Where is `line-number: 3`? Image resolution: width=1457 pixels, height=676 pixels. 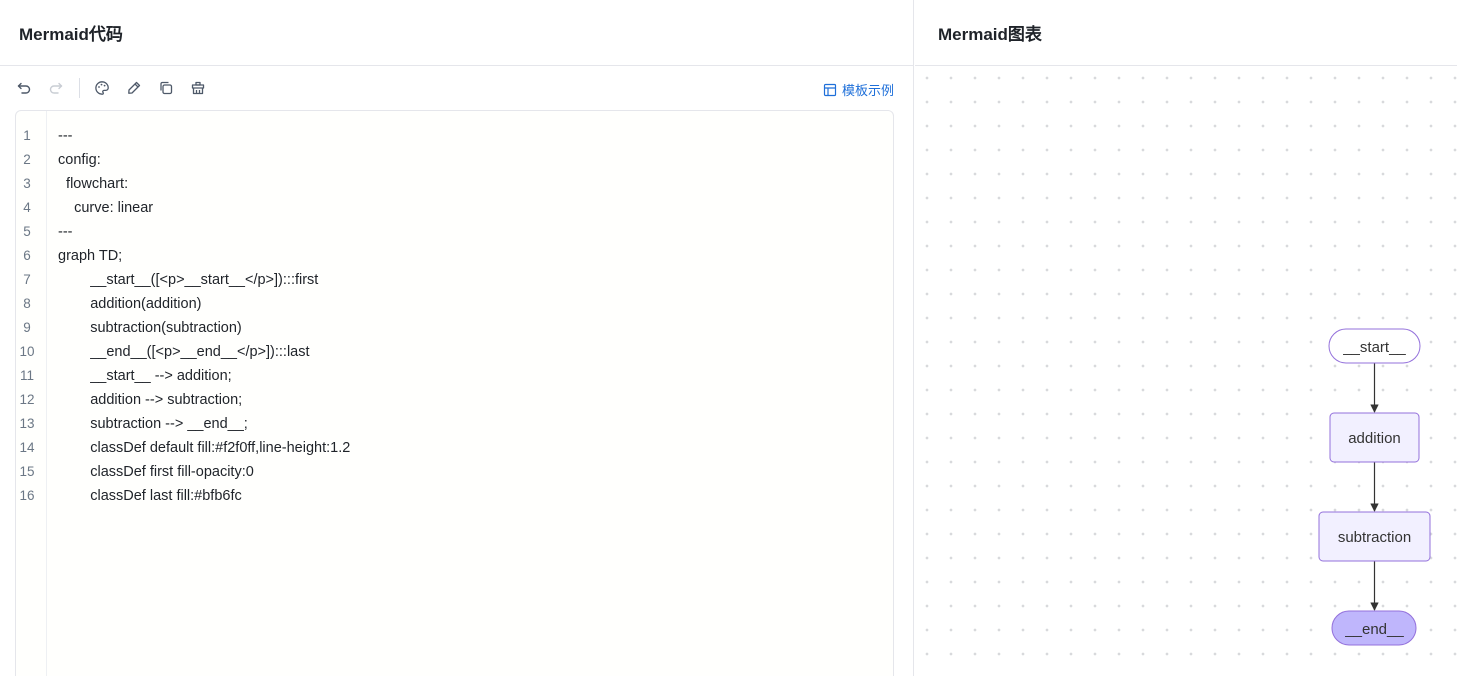
line-number: 3 is located at coordinates (27, 183).